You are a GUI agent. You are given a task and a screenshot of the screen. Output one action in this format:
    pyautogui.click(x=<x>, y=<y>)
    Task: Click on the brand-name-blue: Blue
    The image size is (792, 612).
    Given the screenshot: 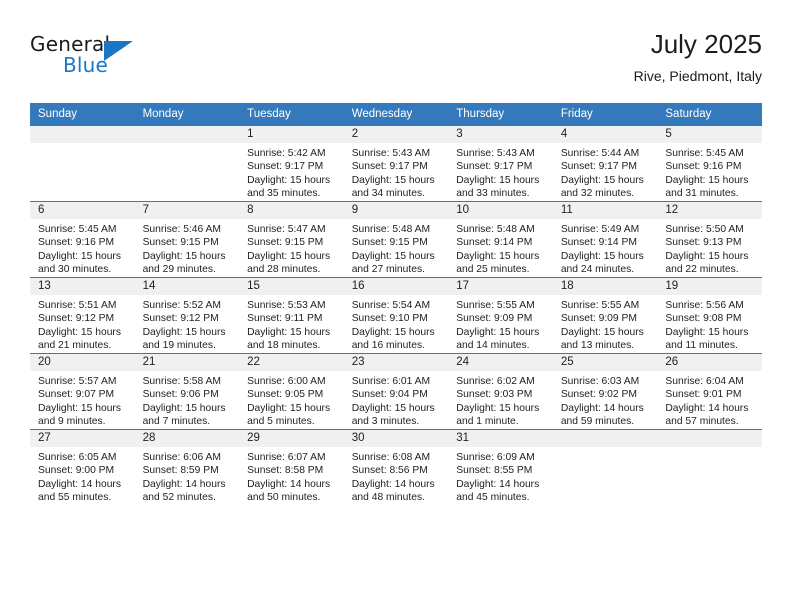 What is the action you would take?
    pyautogui.click(x=86, y=65)
    